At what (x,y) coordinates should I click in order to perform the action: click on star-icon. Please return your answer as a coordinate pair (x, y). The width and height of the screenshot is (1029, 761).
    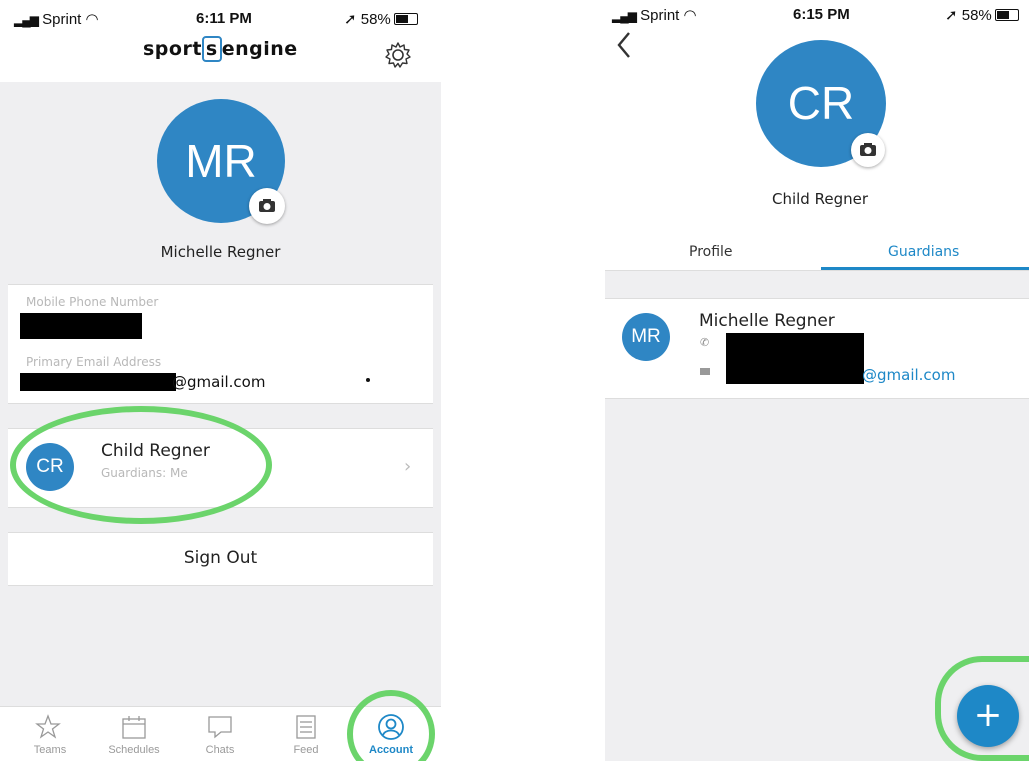
    Looking at the image, I should click on (48, 729).